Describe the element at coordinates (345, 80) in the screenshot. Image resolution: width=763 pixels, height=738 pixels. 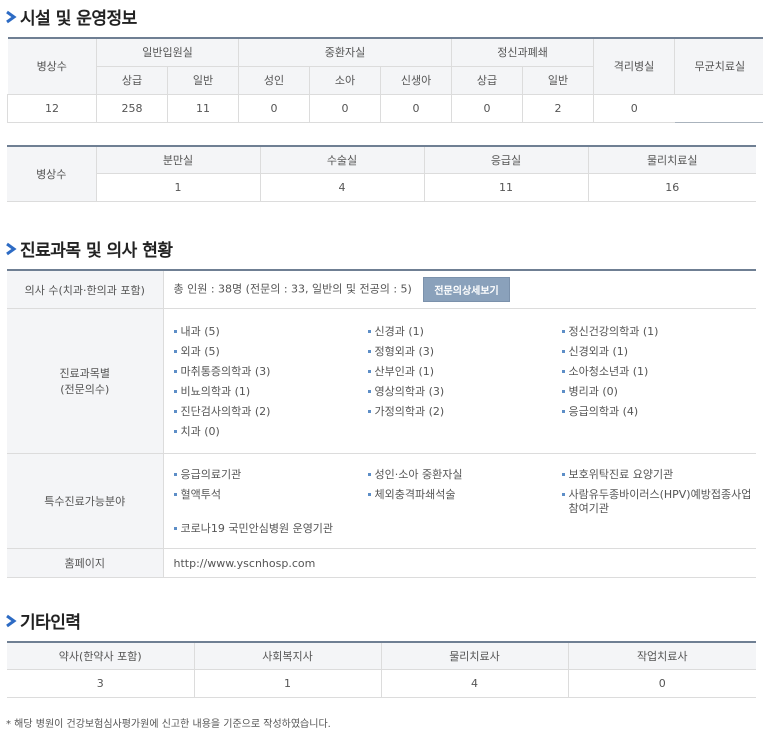
I see `beds-sub-header: 소아` at that location.